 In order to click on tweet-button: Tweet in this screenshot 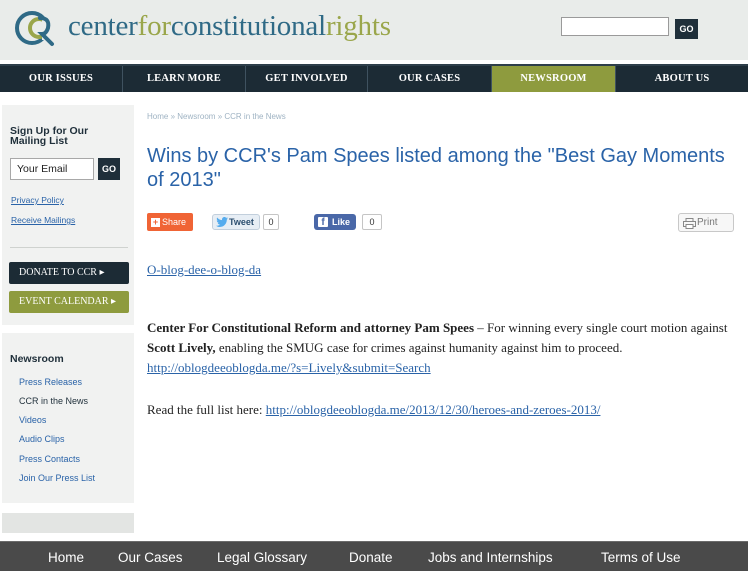, I will do `click(236, 222)`.